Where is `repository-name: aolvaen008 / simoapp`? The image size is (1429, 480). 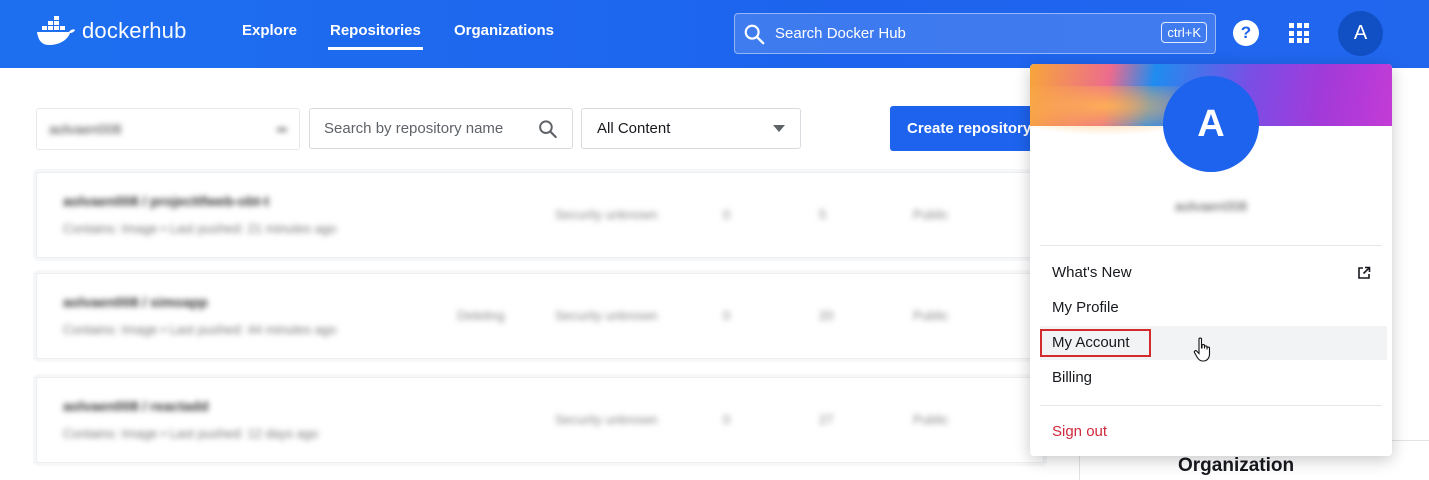 repository-name: aolvaen008 / simoapp is located at coordinates (135, 302).